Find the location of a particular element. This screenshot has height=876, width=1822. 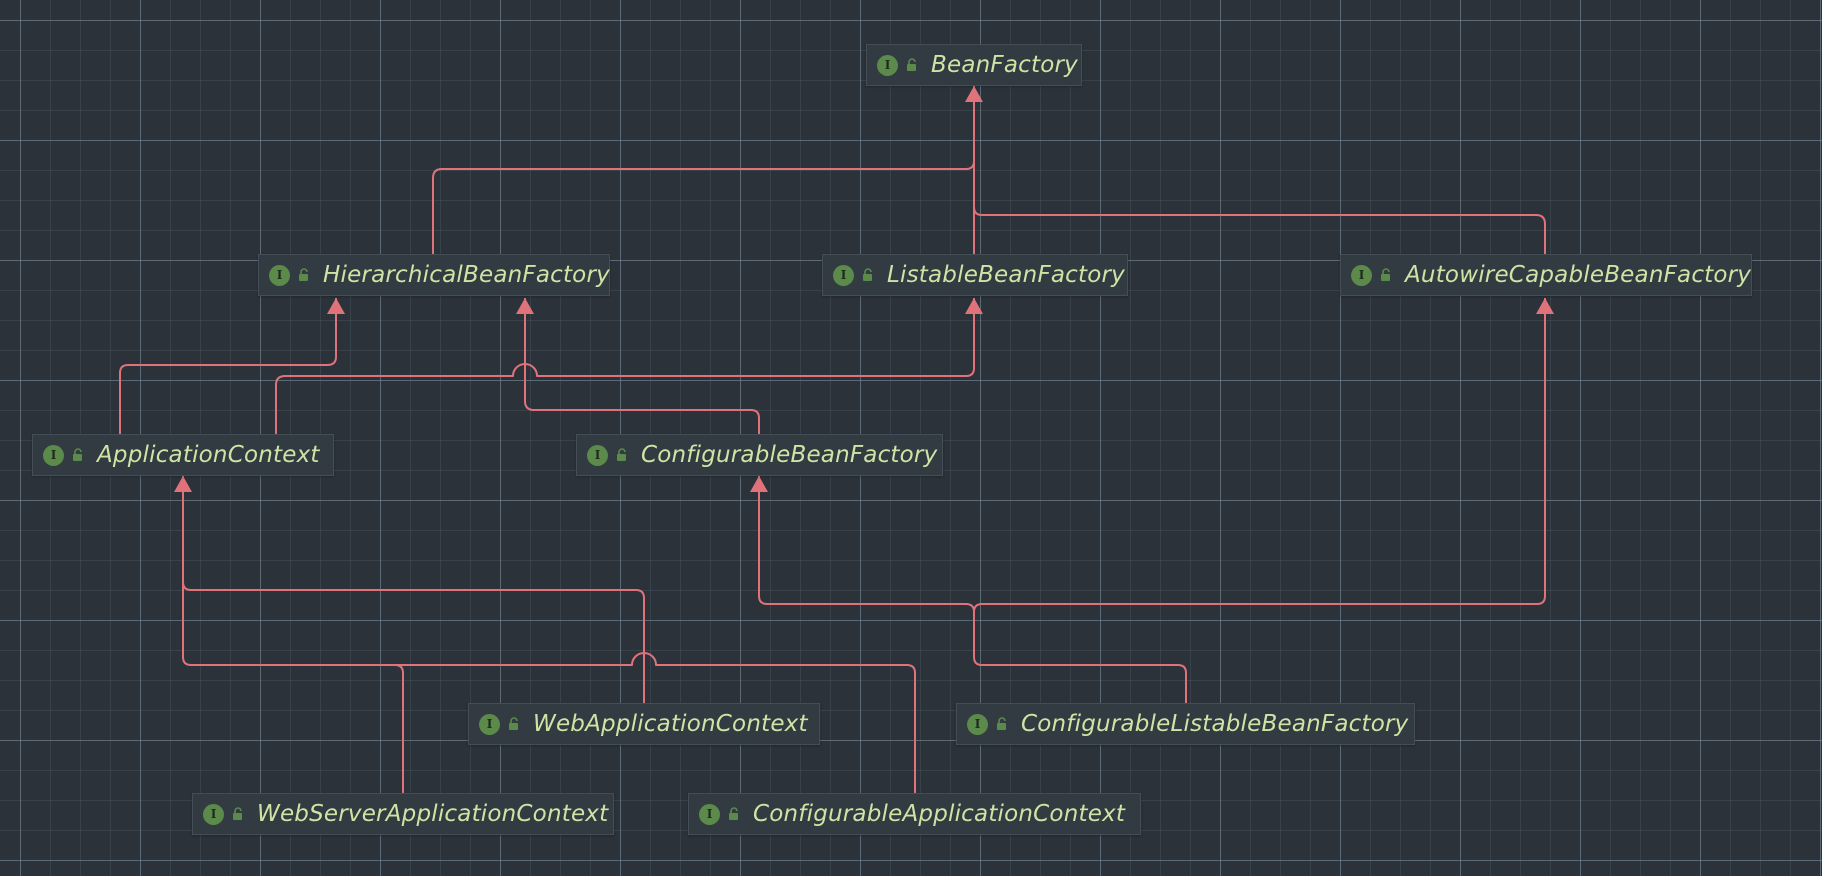

node-label: ConfigurableListableBeanFactory is located at coordinates (1215, 724).